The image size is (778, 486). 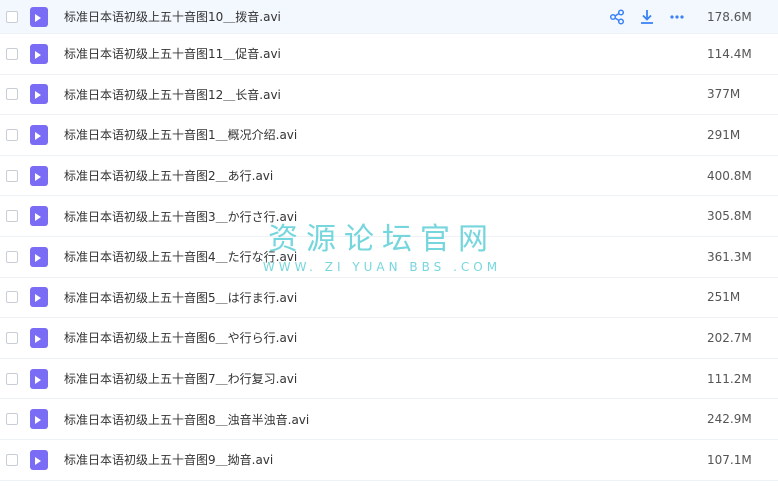 I want to click on download-icon, so click(x=647, y=17).